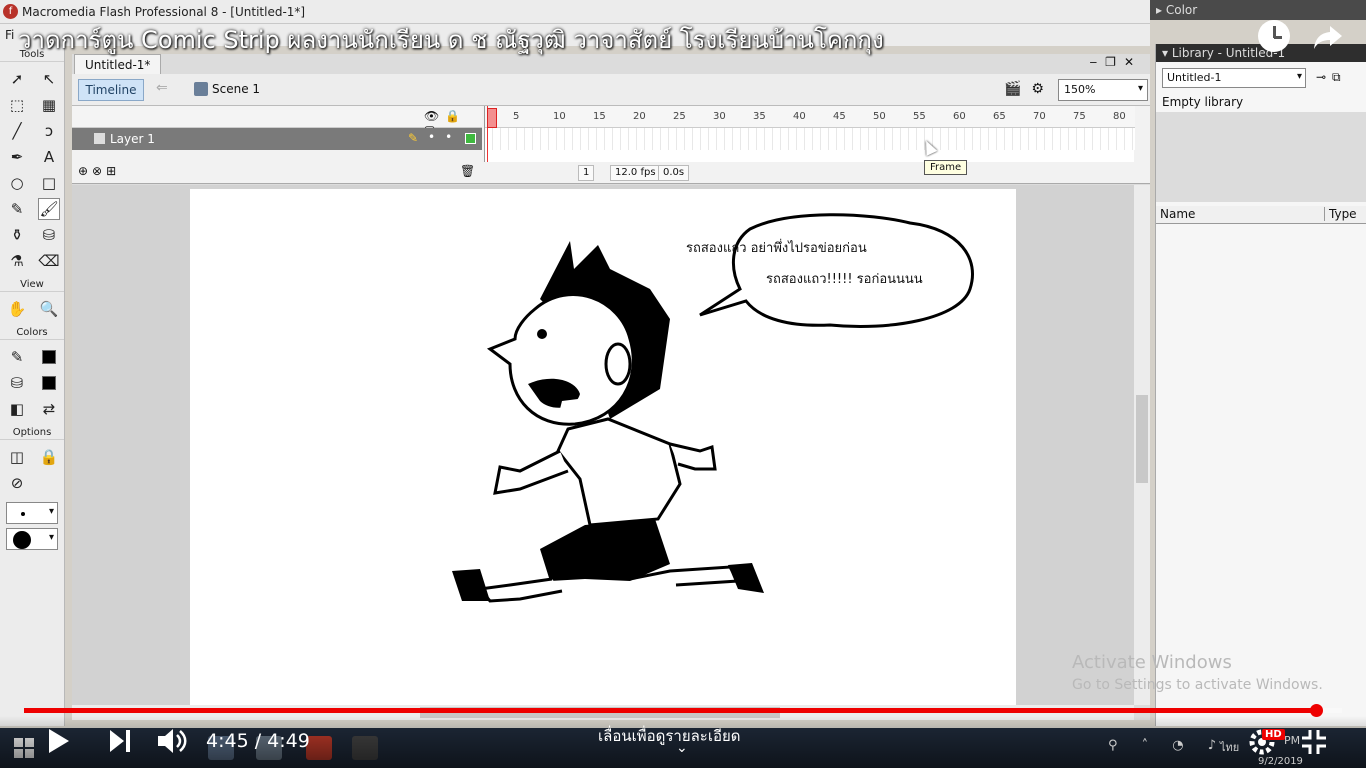 The height and width of the screenshot is (768, 1366). I want to click on ink-bottle-tool-icon: ⚱, so click(17, 235).